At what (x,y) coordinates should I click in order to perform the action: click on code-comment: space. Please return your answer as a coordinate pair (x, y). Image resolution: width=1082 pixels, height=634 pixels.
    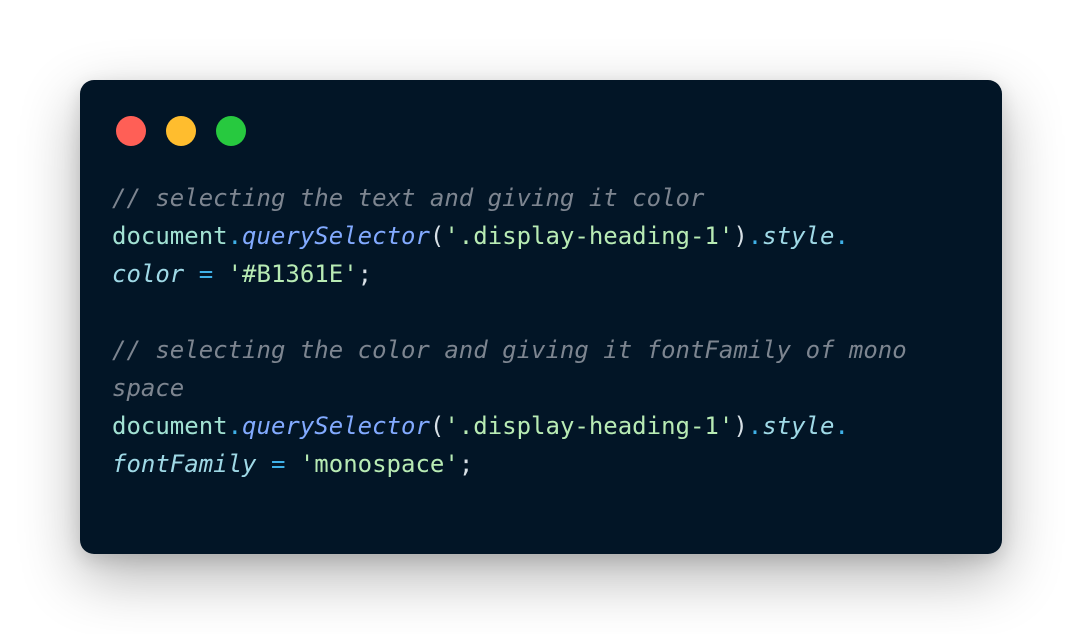
    Looking at the image, I should click on (148, 388).